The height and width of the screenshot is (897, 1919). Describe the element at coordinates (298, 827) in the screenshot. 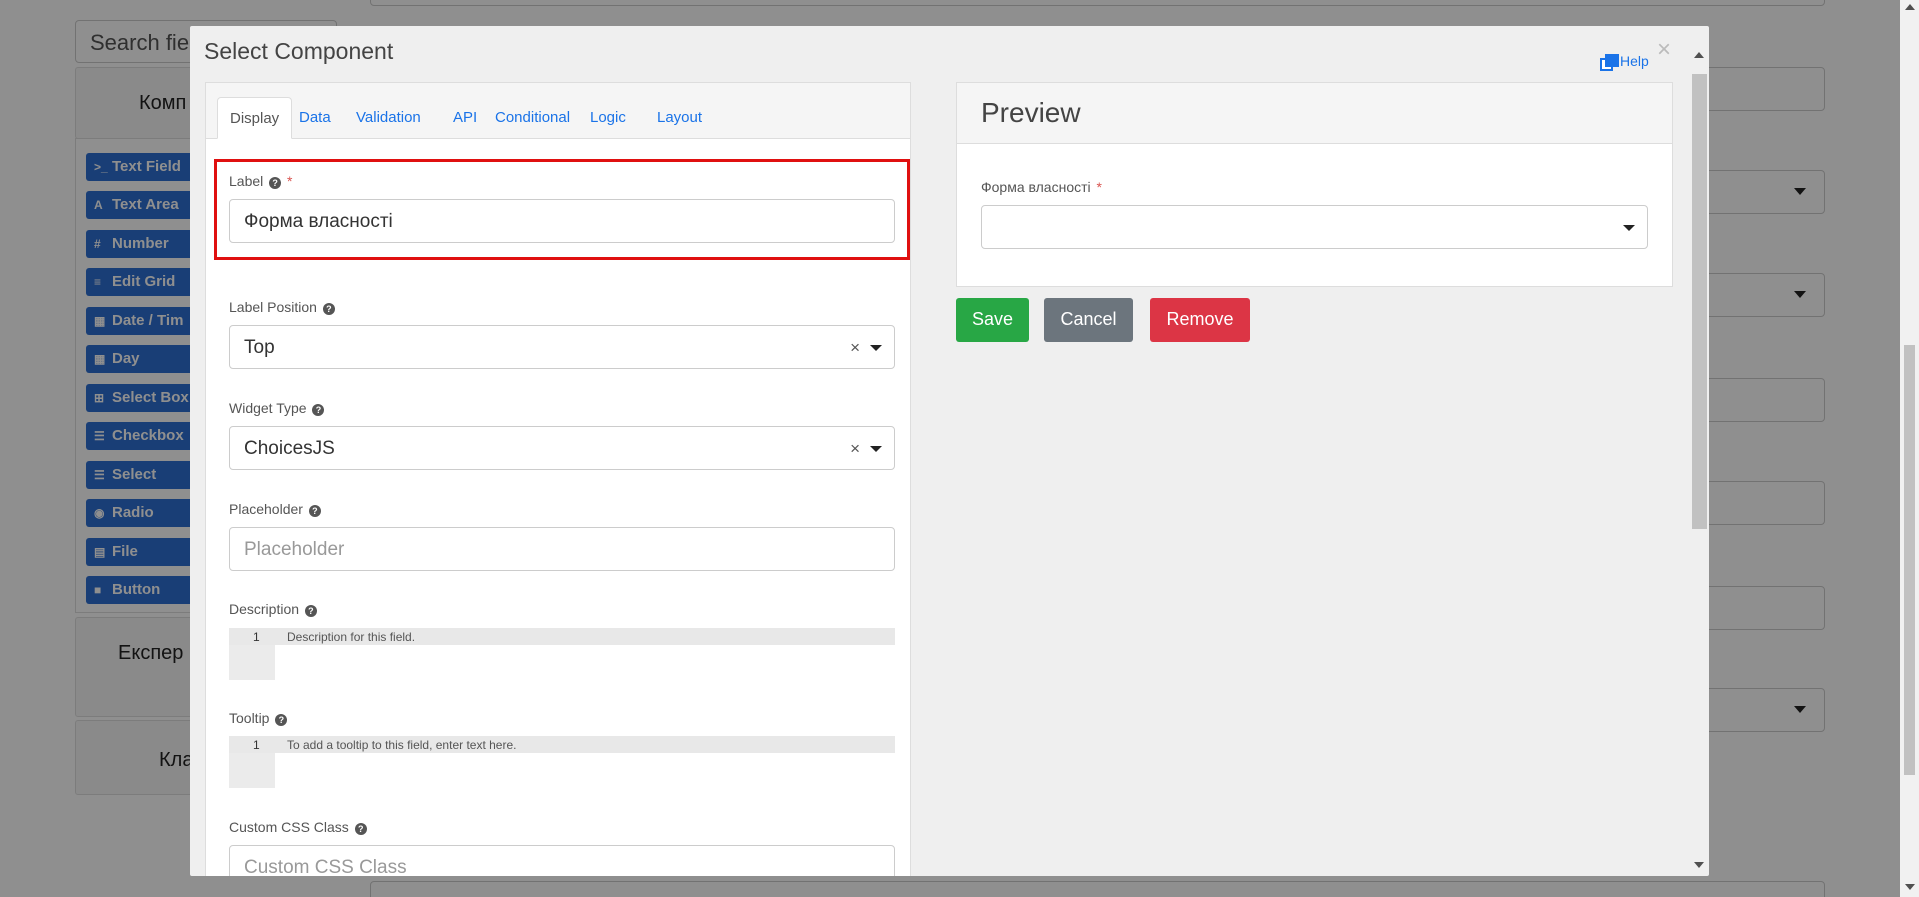

I see `custom-css-field-label: Custom CSS Class ?` at that location.